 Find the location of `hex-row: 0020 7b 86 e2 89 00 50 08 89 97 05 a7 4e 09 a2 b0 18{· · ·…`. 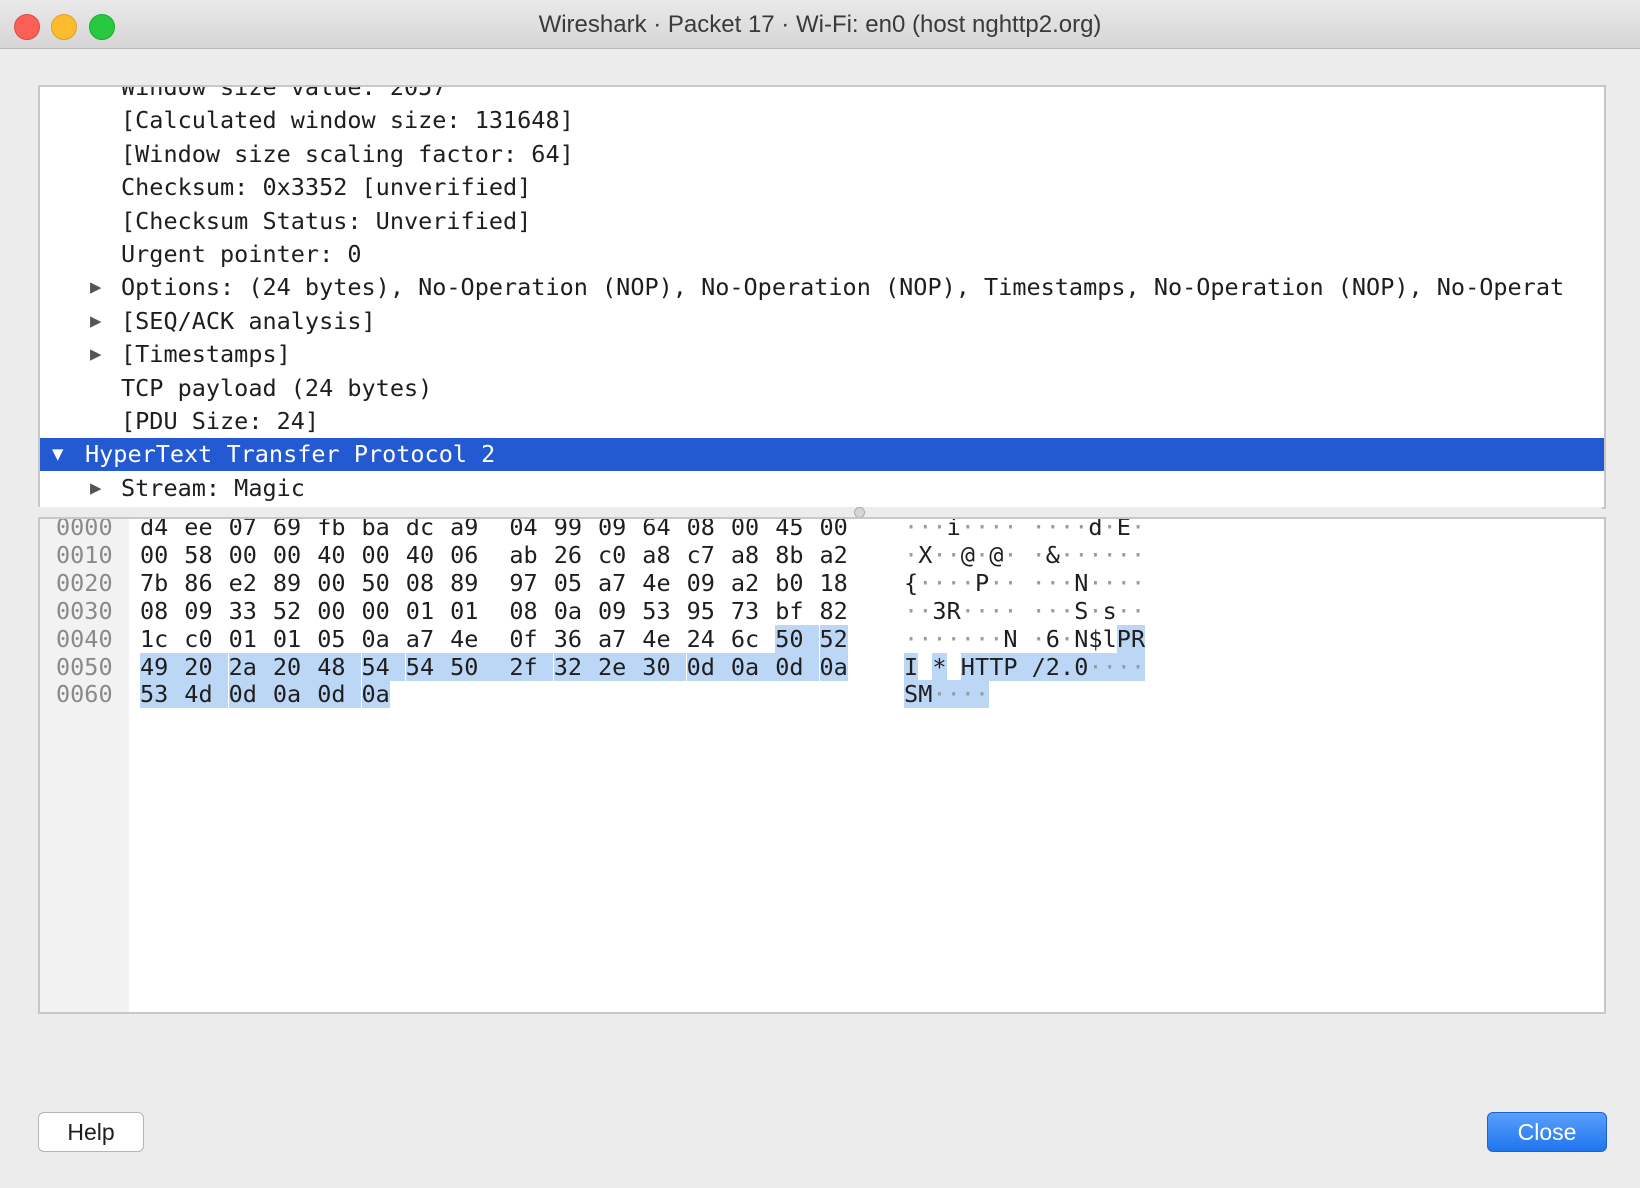

hex-row: 0020 7b 86 e2 89 00 50 08 89 97 05 a7 4e 09 a2 b0 18{· · ·… is located at coordinates (822, 583).